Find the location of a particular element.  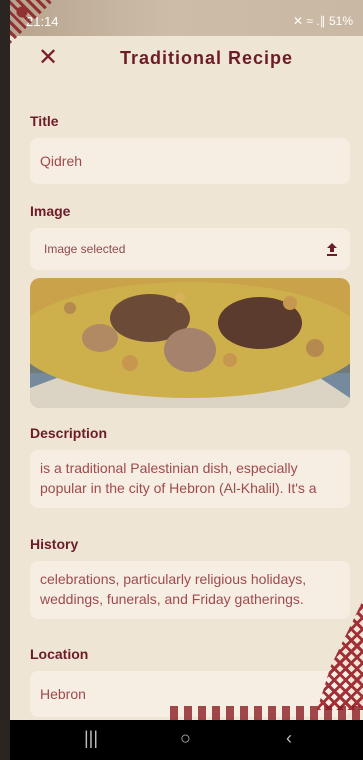

app-bar: ✕ Traditional Recipe is located at coordinates (186, 60).